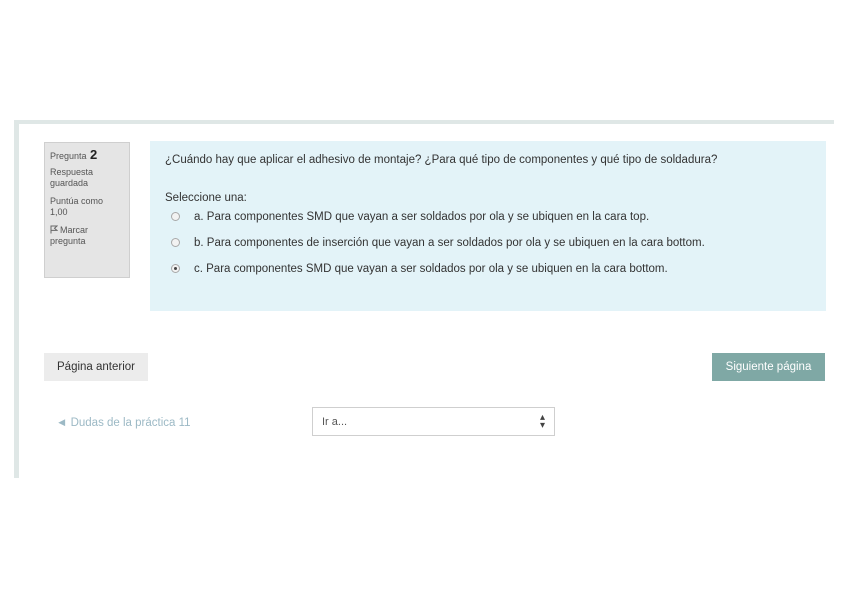  Describe the element at coordinates (206, 198) in the screenshot. I see `answer-prompt: Seleccione una:` at that location.